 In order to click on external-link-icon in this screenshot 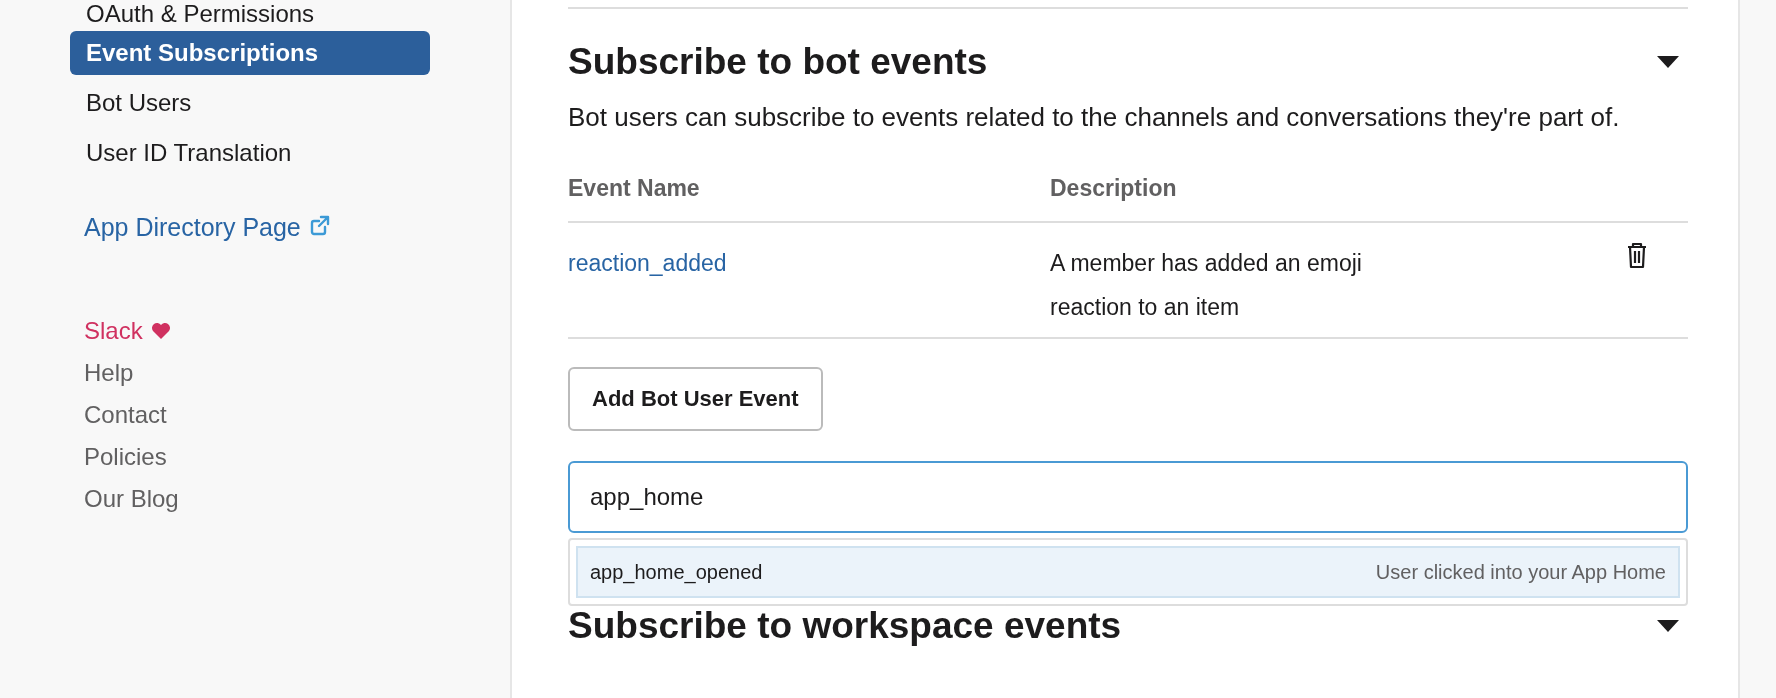, I will do `click(319, 224)`.